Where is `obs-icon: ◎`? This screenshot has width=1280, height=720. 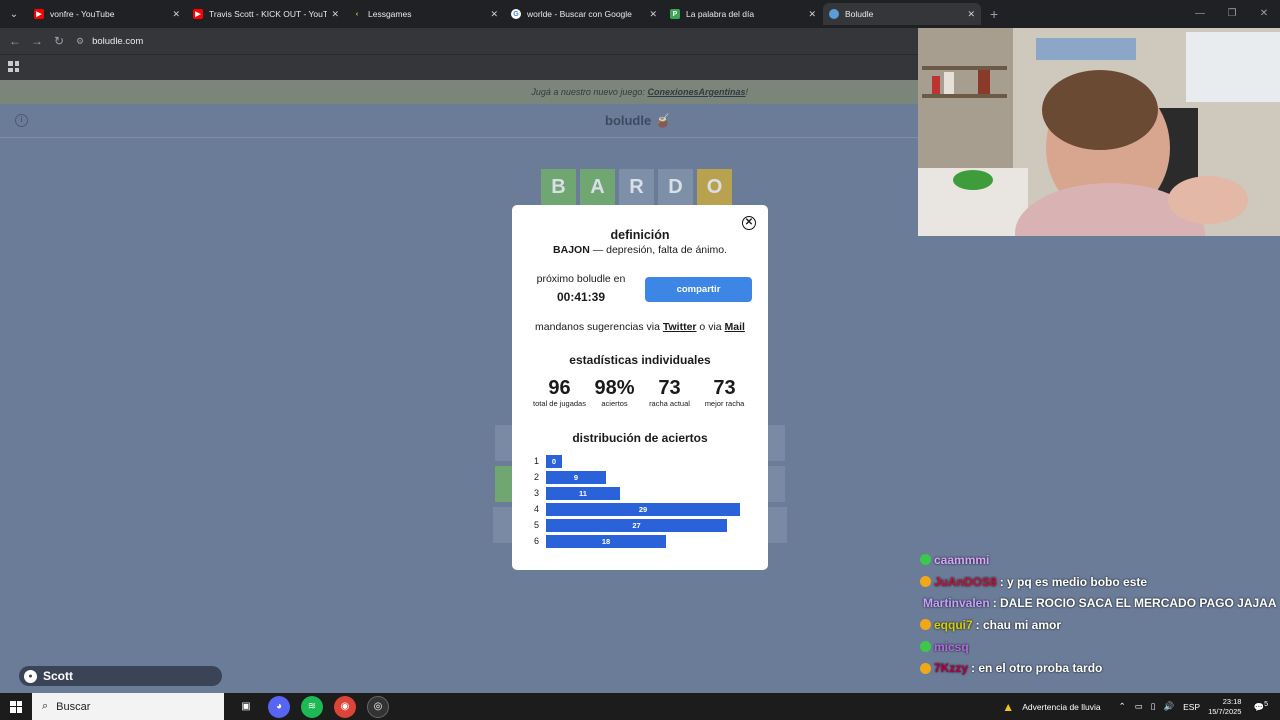
obs-icon: ◎ is located at coordinates (378, 706).